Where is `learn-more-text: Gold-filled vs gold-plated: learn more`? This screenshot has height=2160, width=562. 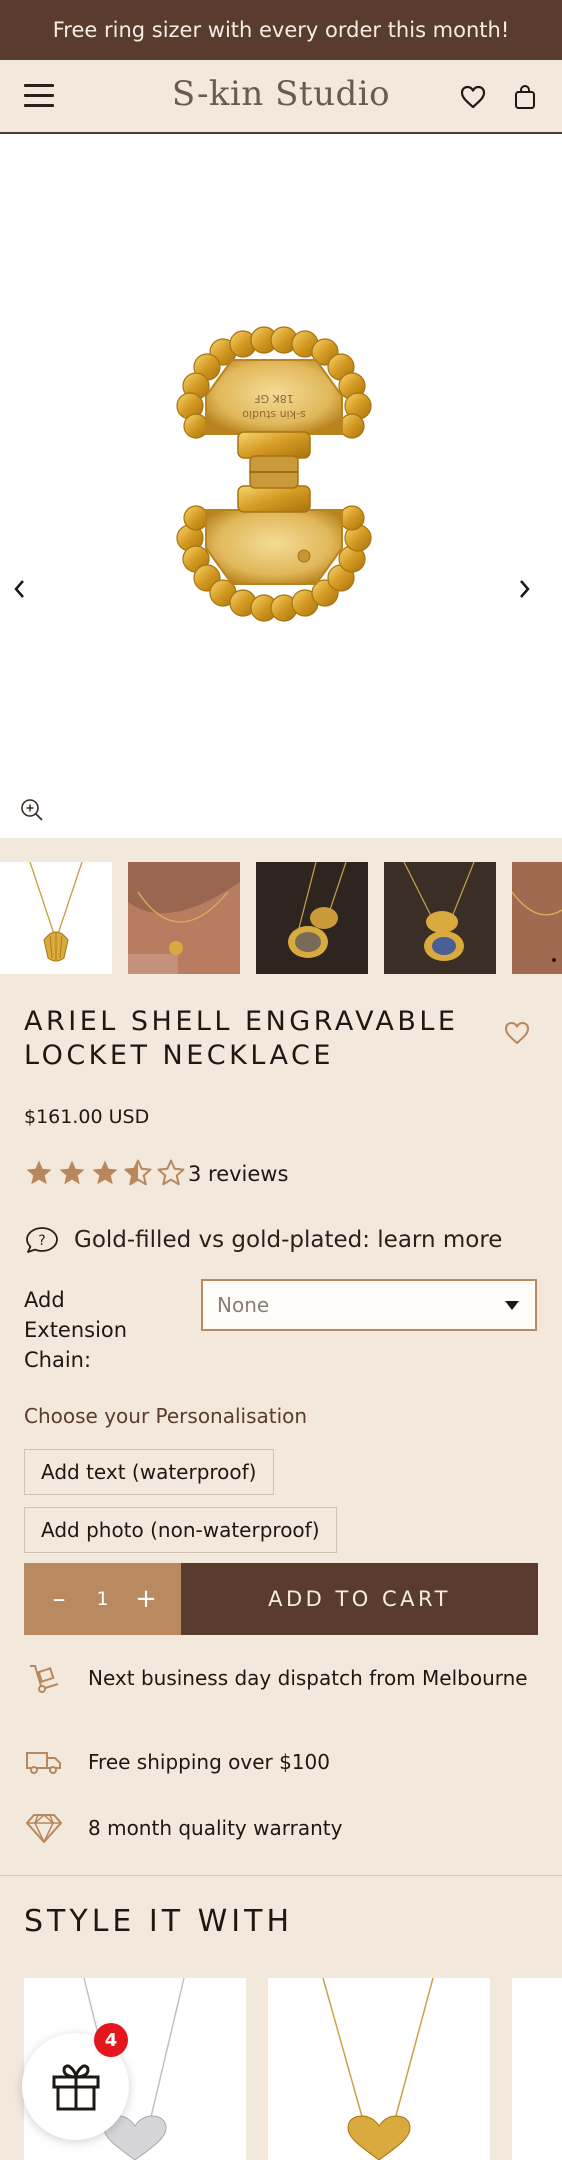
learn-more-text: Gold-filled vs gold-plated: learn more is located at coordinates (288, 1240).